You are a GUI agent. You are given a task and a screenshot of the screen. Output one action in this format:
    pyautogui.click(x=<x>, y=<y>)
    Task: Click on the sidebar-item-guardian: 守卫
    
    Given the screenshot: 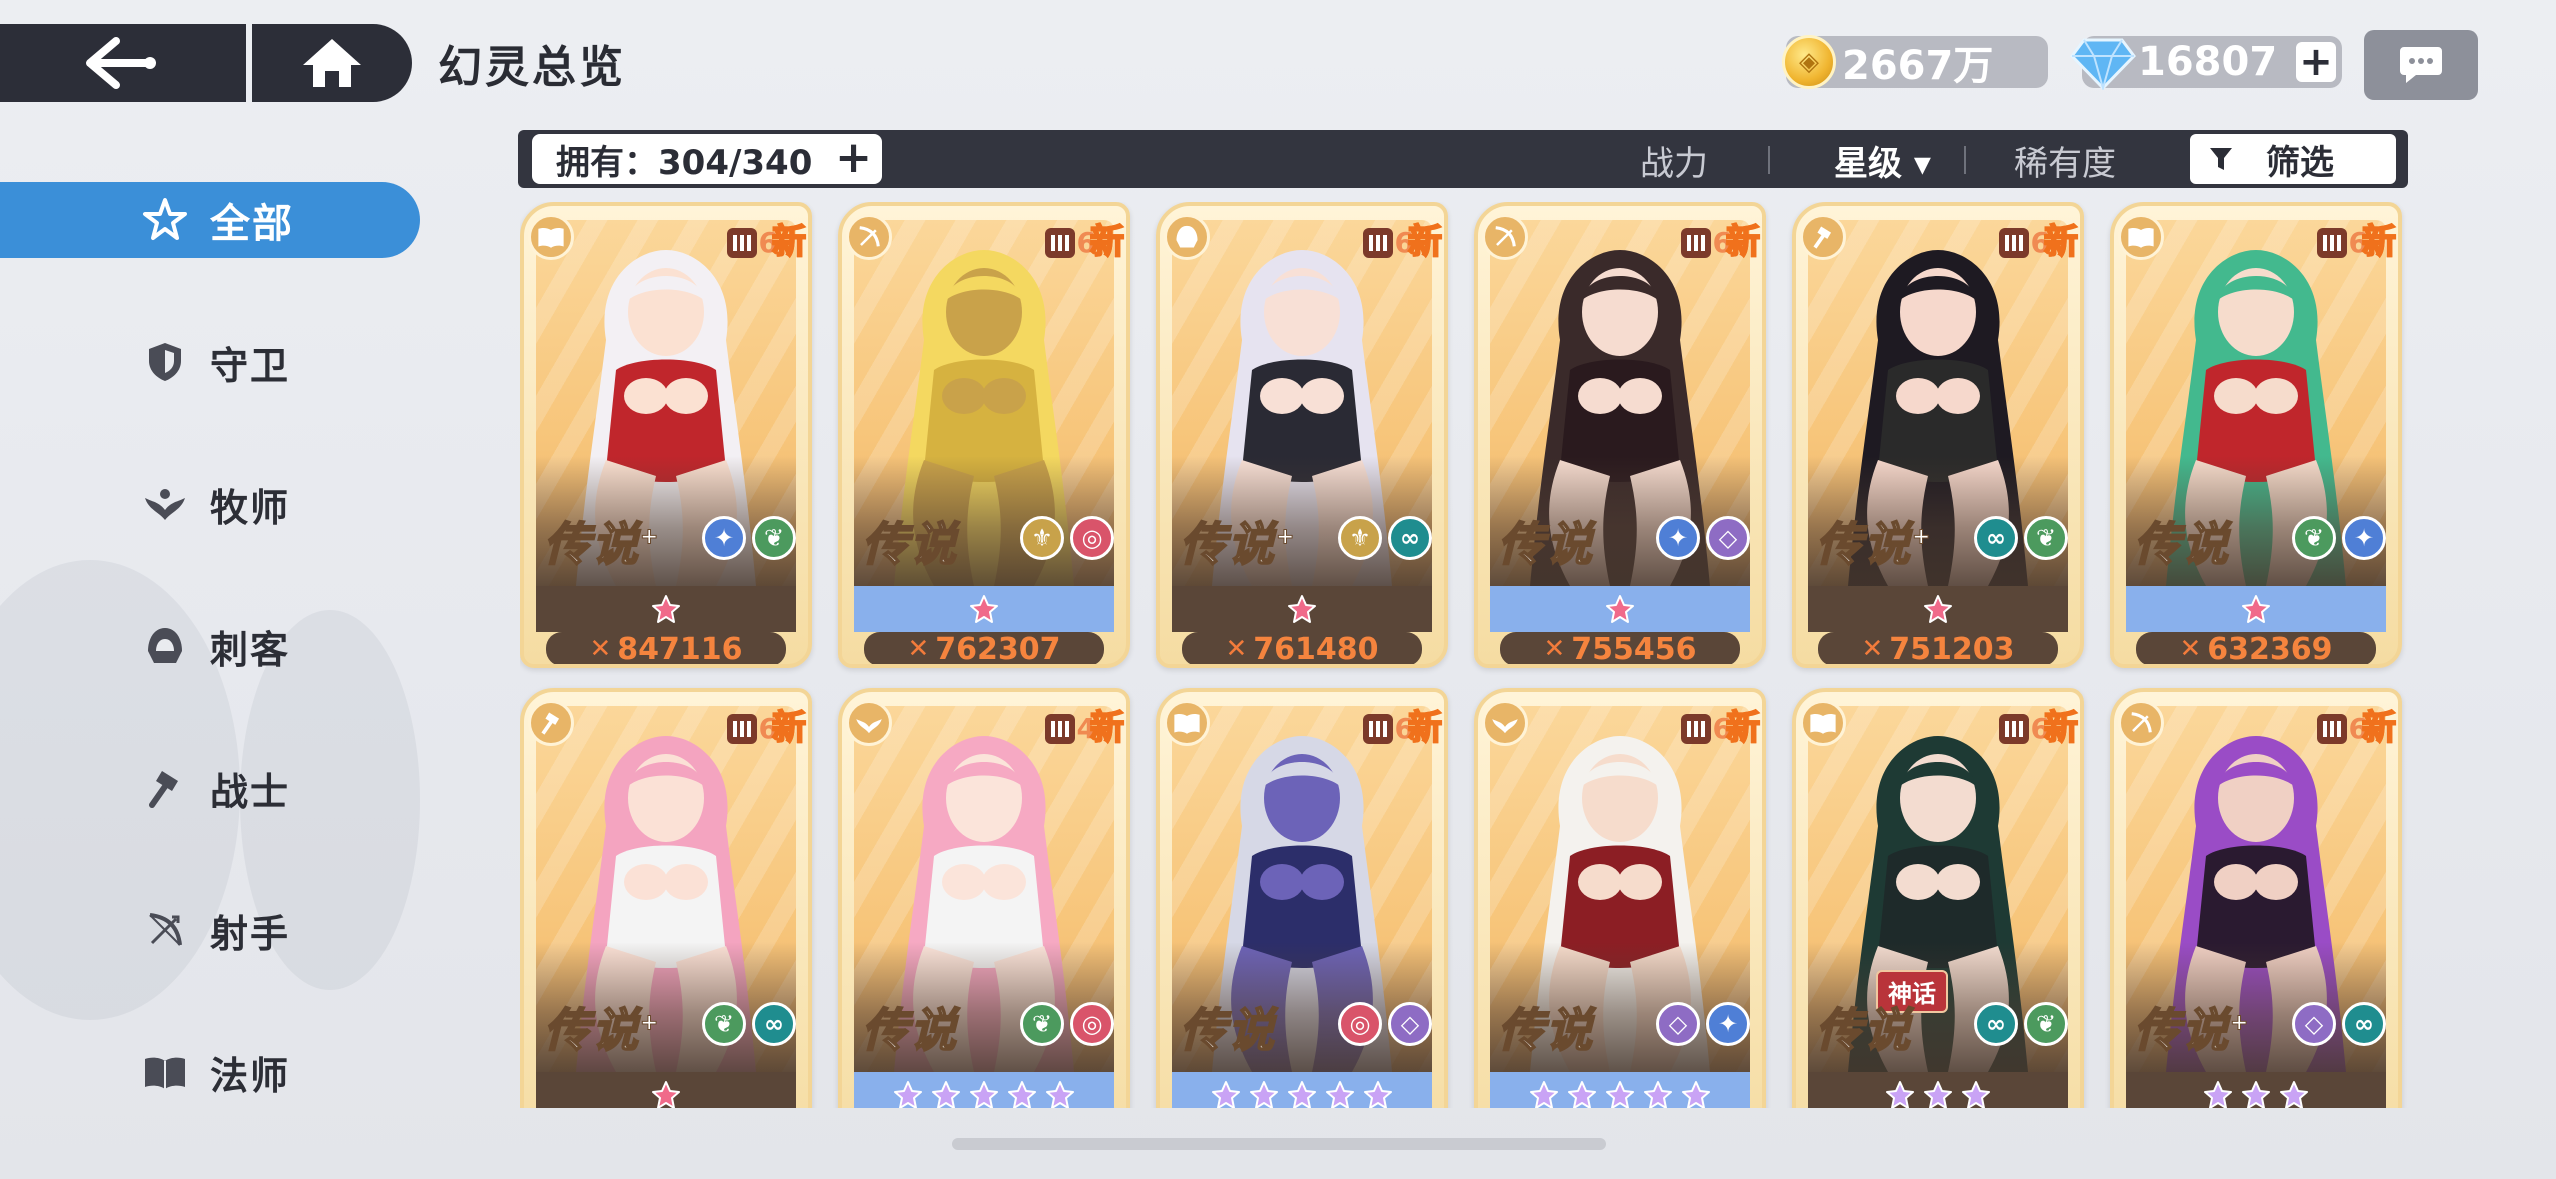 What is the action you would take?
    pyautogui.click(x=210, y=362)
    